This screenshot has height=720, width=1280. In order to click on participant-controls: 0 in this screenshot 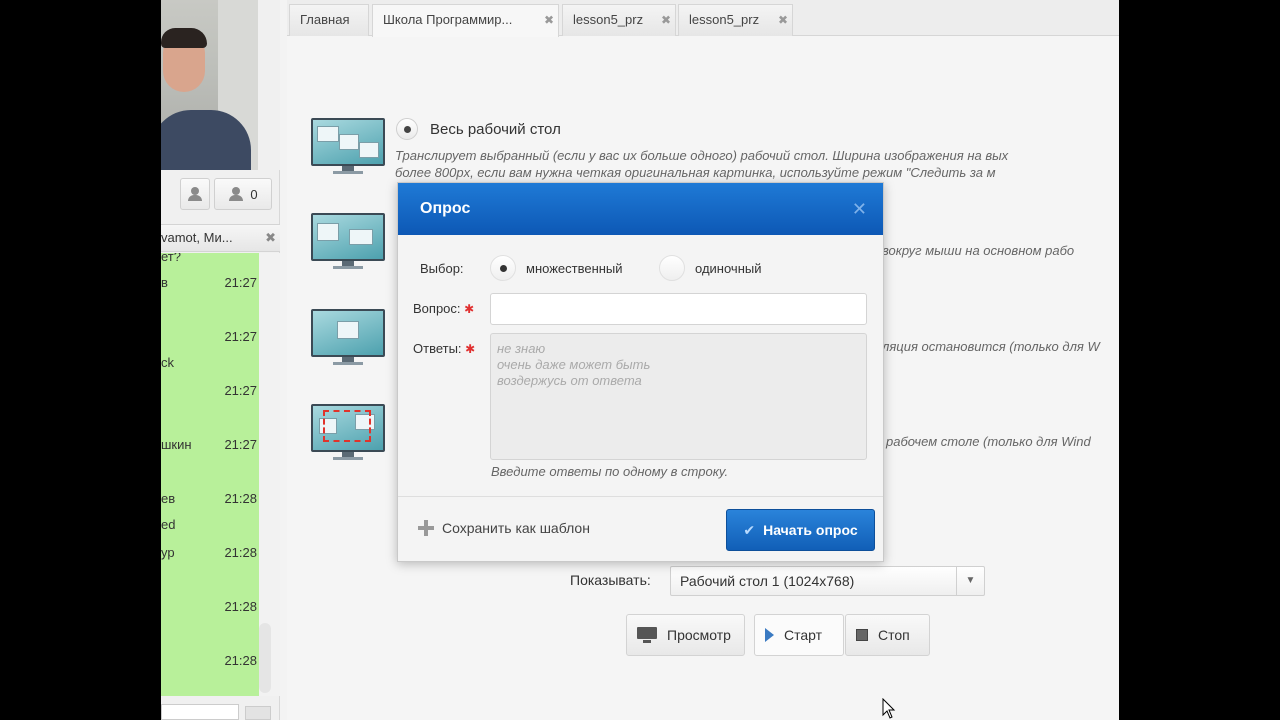, I will do `click(220, 195)`.